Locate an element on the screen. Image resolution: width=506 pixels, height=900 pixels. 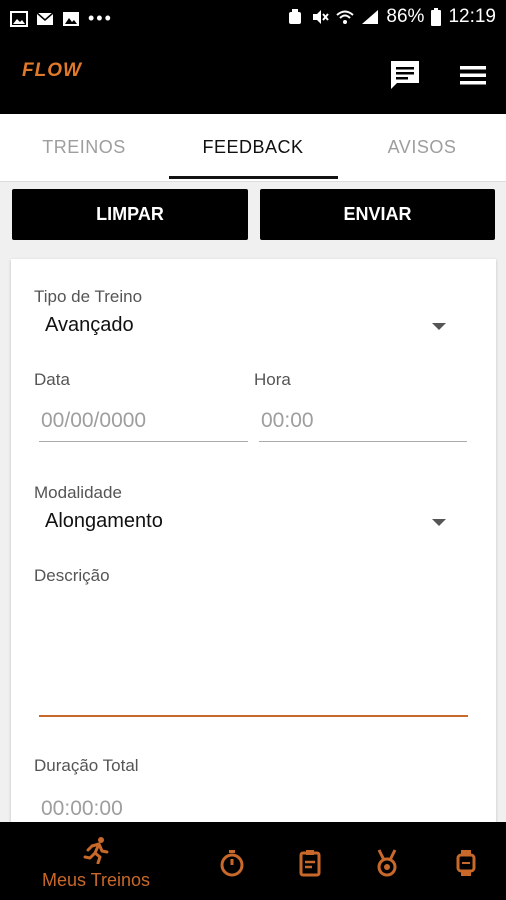
nav-medal is located at coordinates (387, 861).